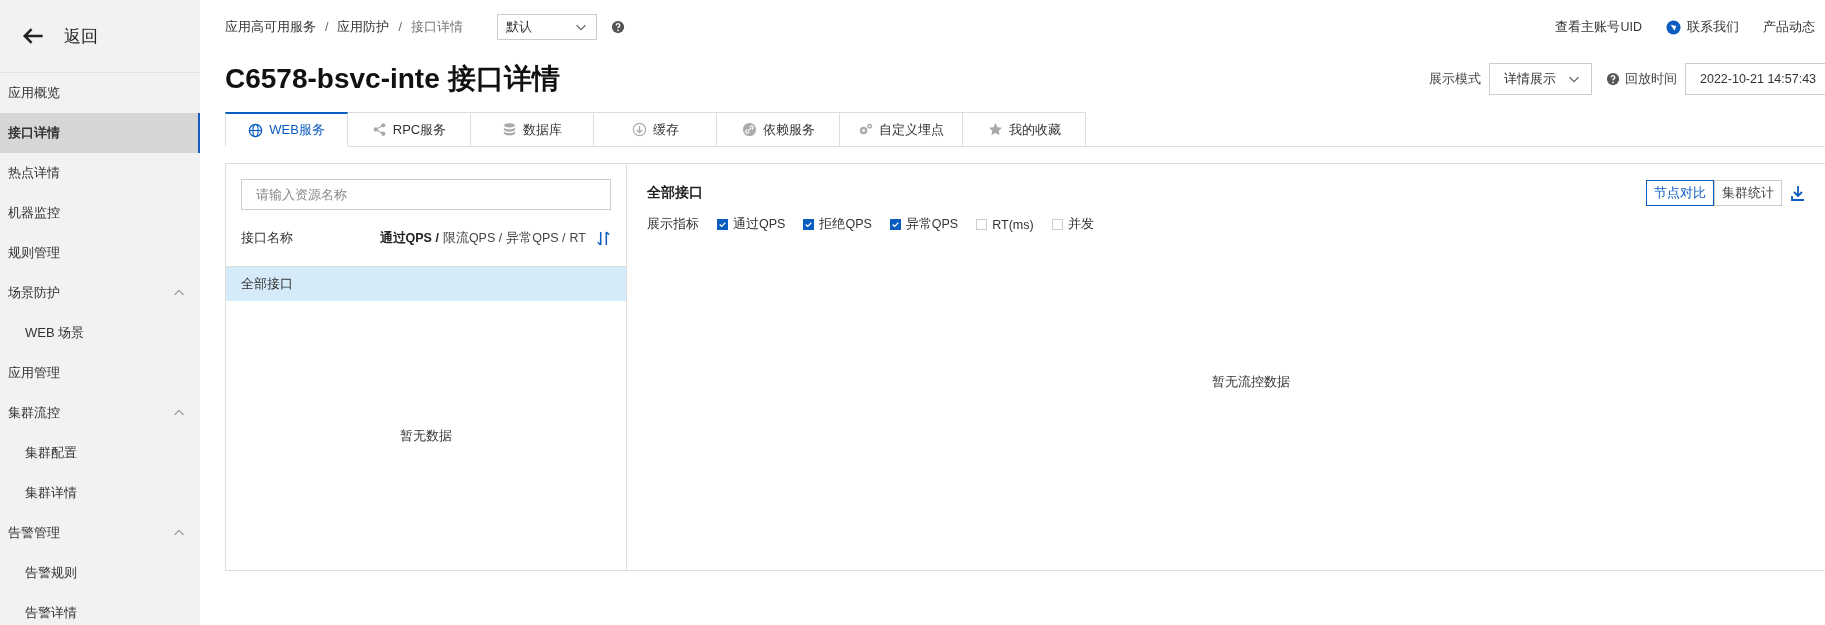 The height and width of the screenshot is (625, 1825). What do you see at coordinates (759, 224) in the screenshot?
I see `checkbox-label: 通过QPS` at bounding box center [759, 224].